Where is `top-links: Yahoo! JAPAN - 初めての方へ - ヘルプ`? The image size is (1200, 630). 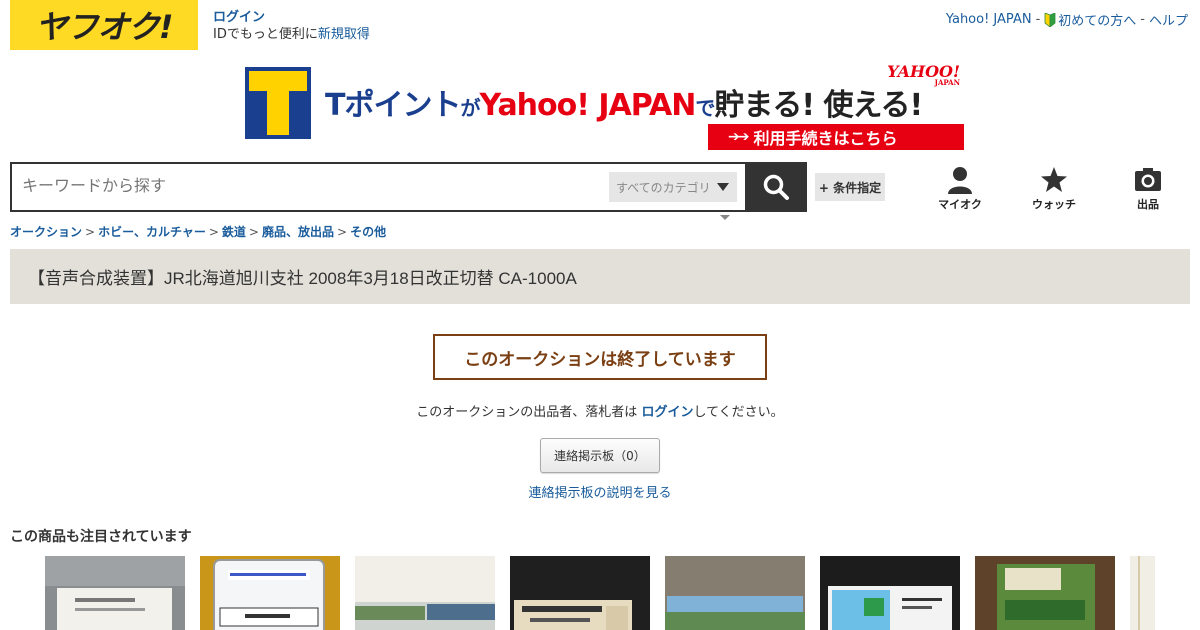 top-links: Yahoo! JAPAN - 初めての方へ - ヘルプ is located at coordinates (1067, 19).